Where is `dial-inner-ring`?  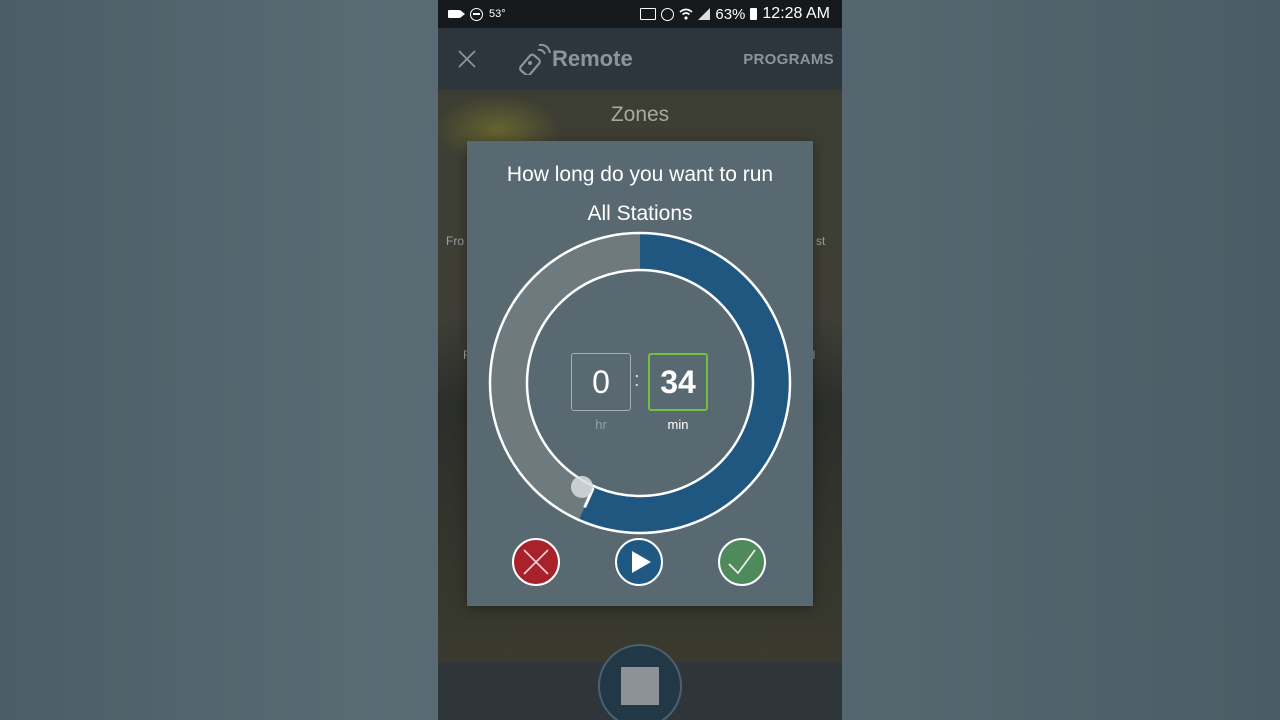 dial-inner-ring is located at coordinates (640, 383).